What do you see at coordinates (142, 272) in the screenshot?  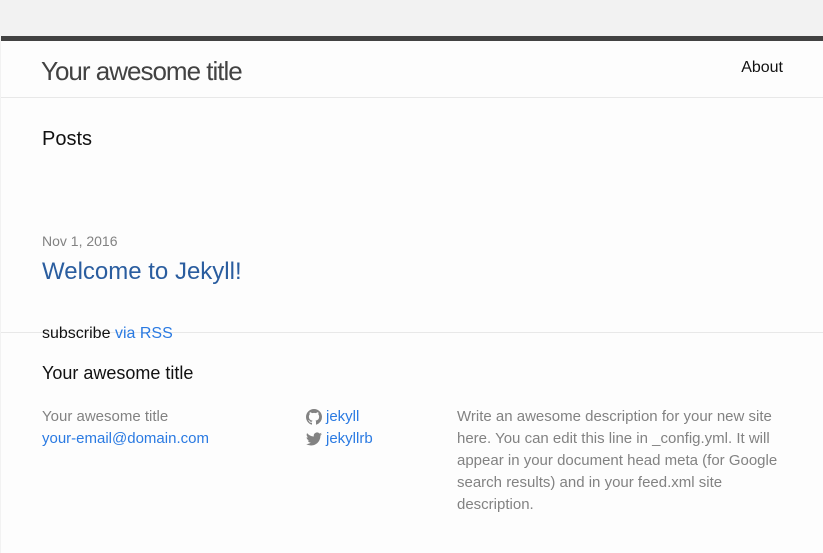 I see `post-title-link: Welcome to Jekyll!` at bounding box center [142, 272].